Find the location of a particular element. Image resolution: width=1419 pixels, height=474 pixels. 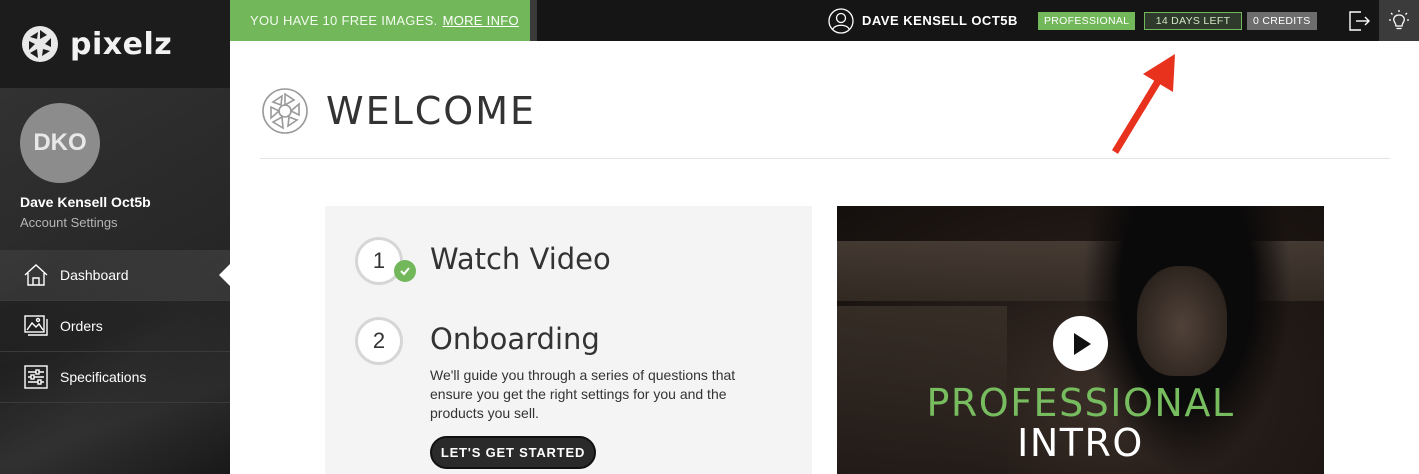

images-icon is located at coordinates (36, 326).